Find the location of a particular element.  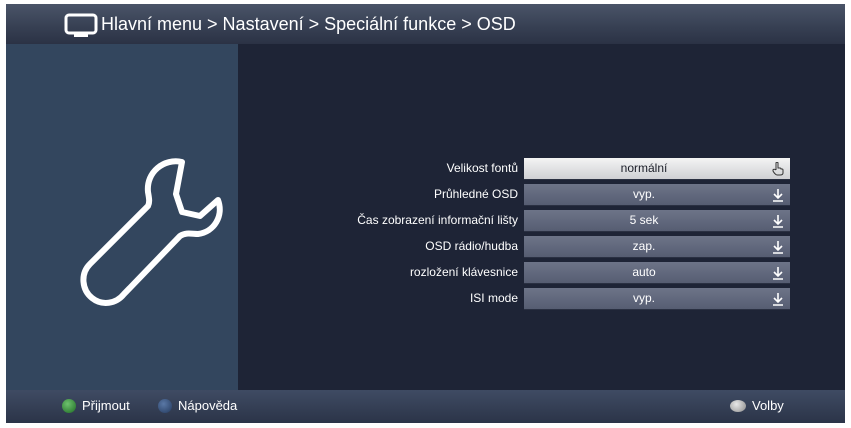

setting-label: Čas zobrazení informační lišty is located at coordinates (437, 220).